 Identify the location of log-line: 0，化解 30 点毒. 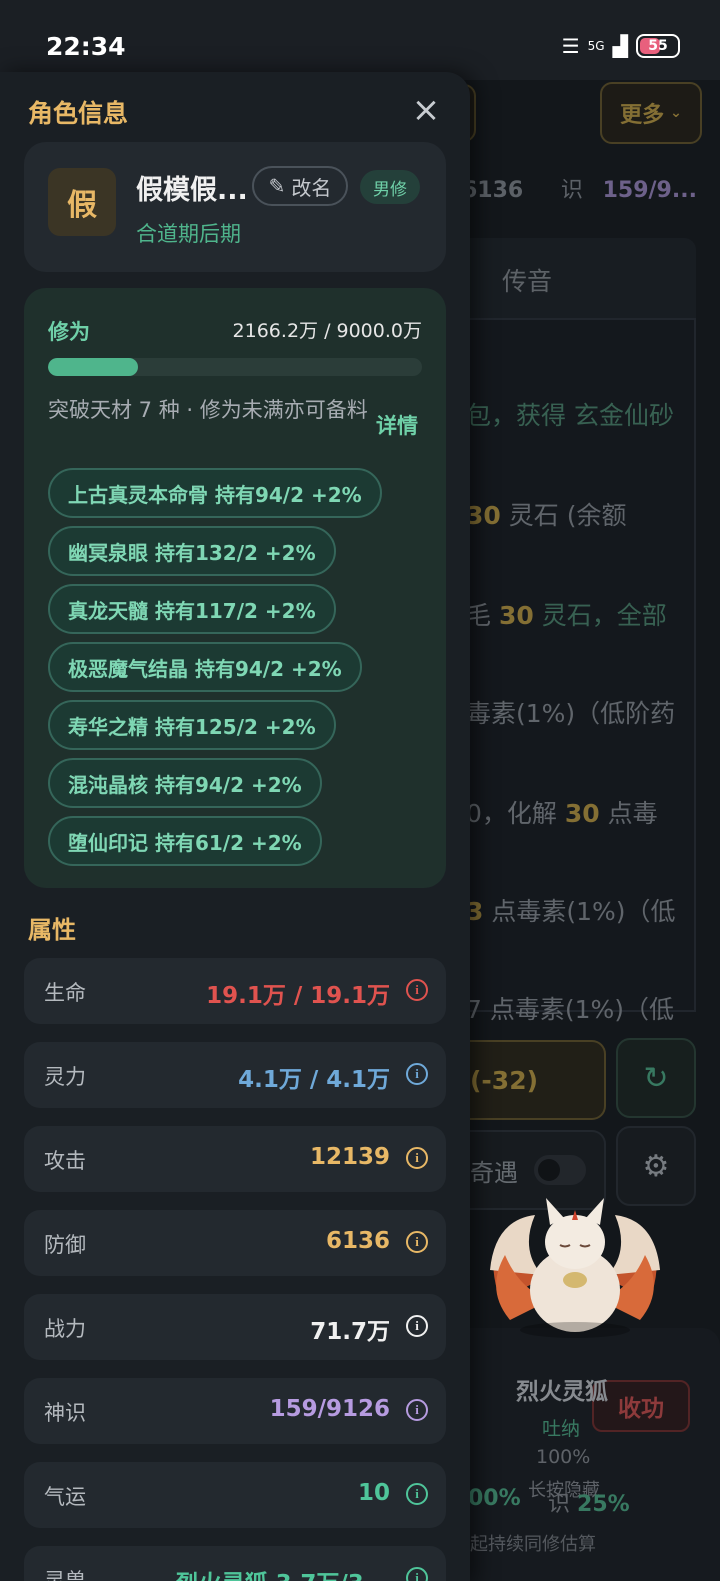
(562, 812).